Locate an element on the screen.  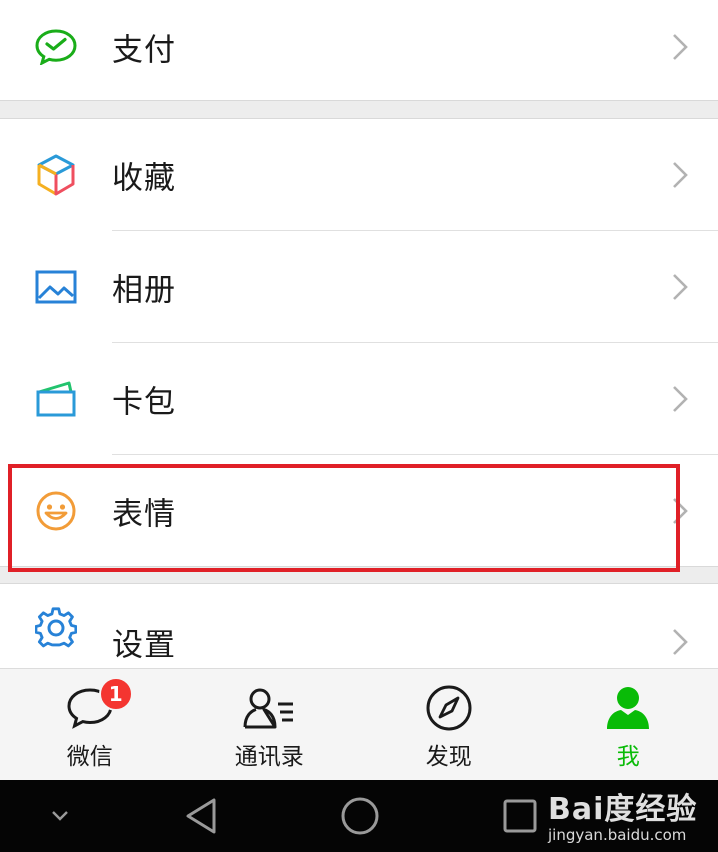
bottom-tab-bar: 1 微信 通讯录 发现 我 is located at coordinates (359, 724).